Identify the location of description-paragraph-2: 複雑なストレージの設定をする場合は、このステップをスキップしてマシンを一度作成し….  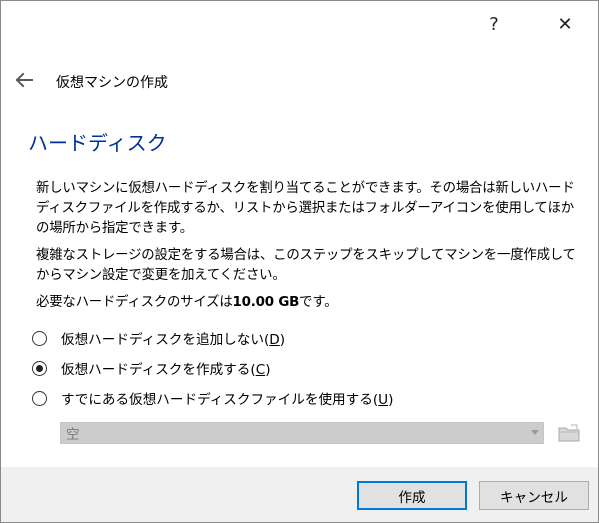
(306, 265).